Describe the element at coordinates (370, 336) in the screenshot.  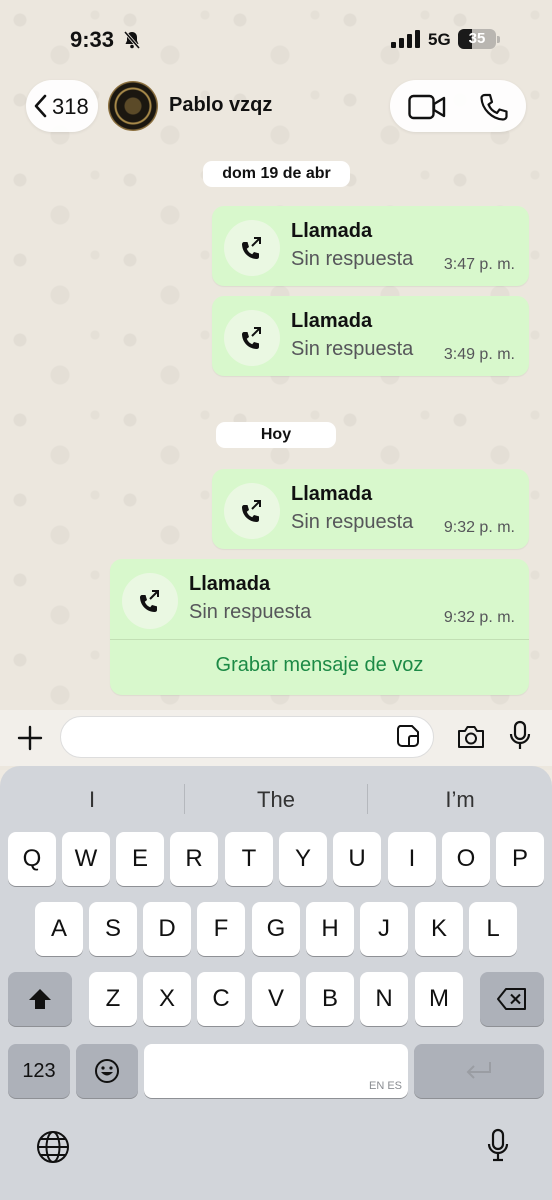
I see `missed-call-message: Llamada Sin respuesta 3:49 p. m.` at that location.